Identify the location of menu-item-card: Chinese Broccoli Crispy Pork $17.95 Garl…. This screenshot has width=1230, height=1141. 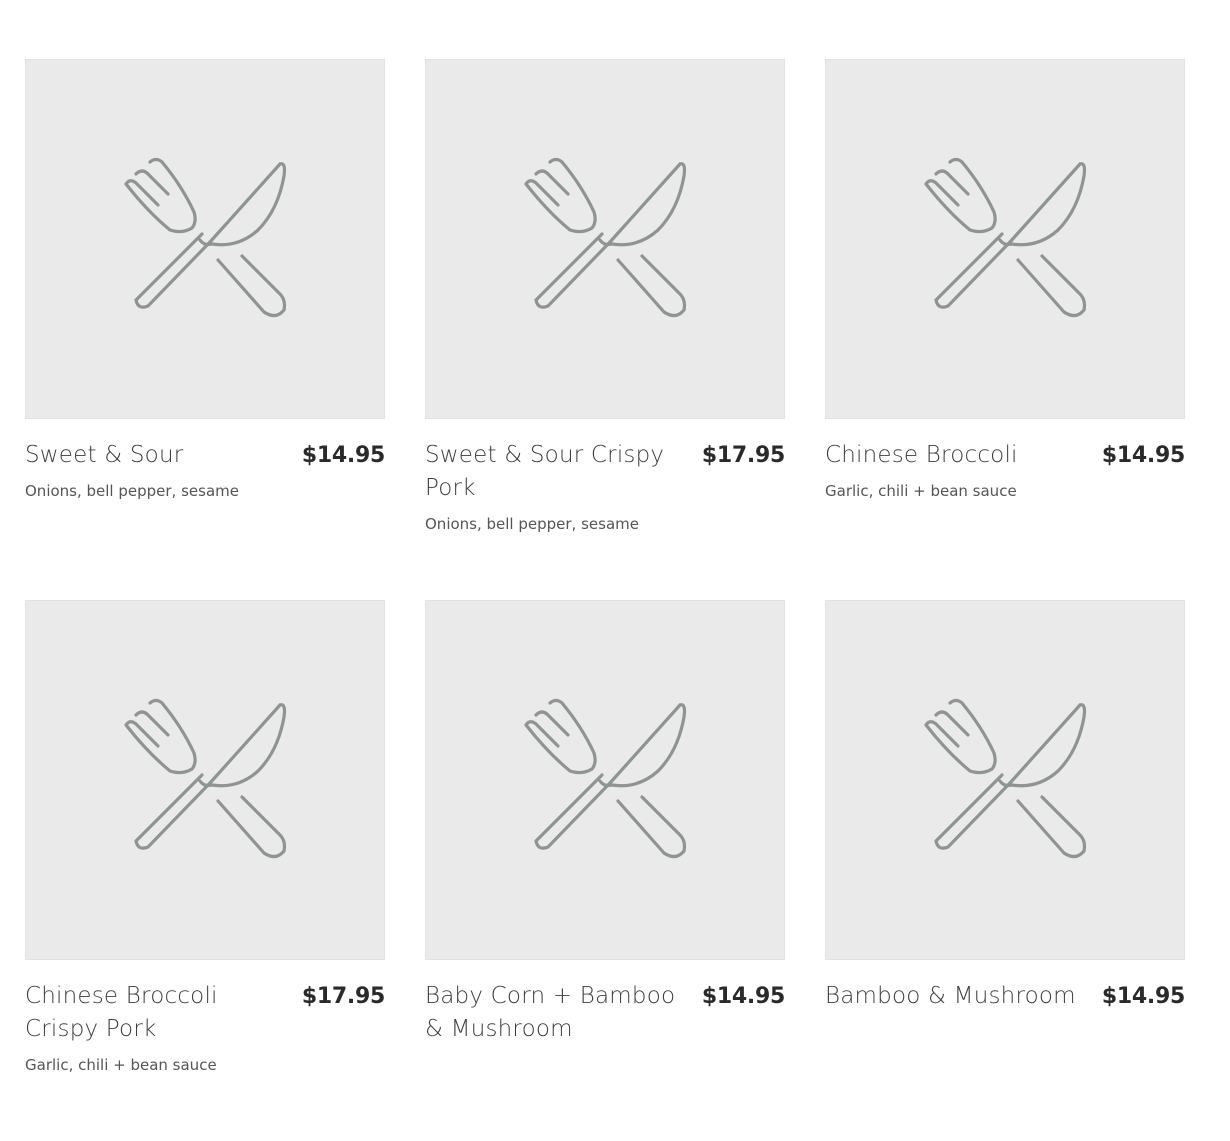
(205, 870).